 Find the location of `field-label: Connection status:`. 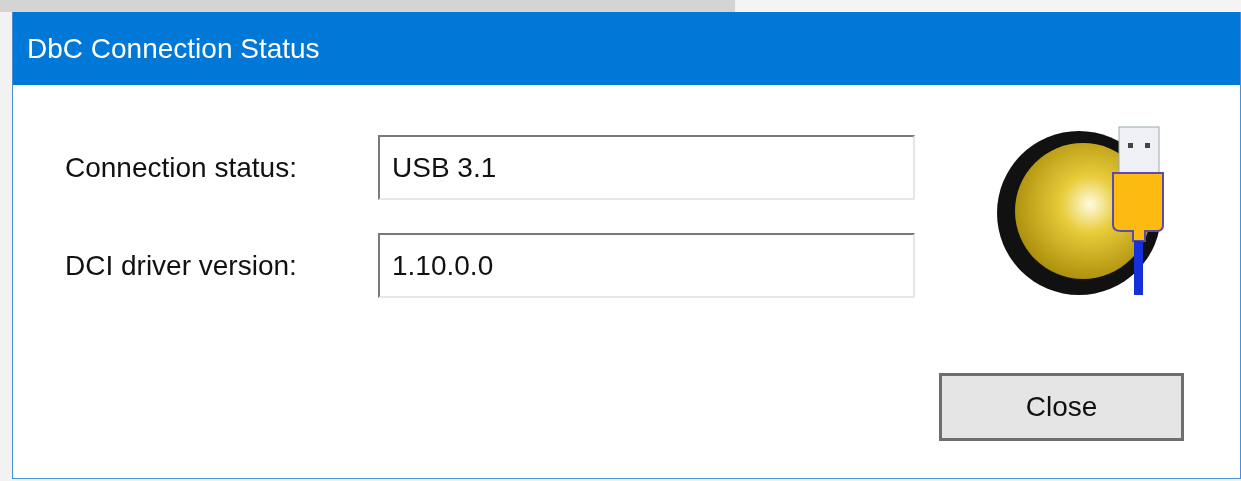

field-label: Connection status: is located at coordinates (181, 167).